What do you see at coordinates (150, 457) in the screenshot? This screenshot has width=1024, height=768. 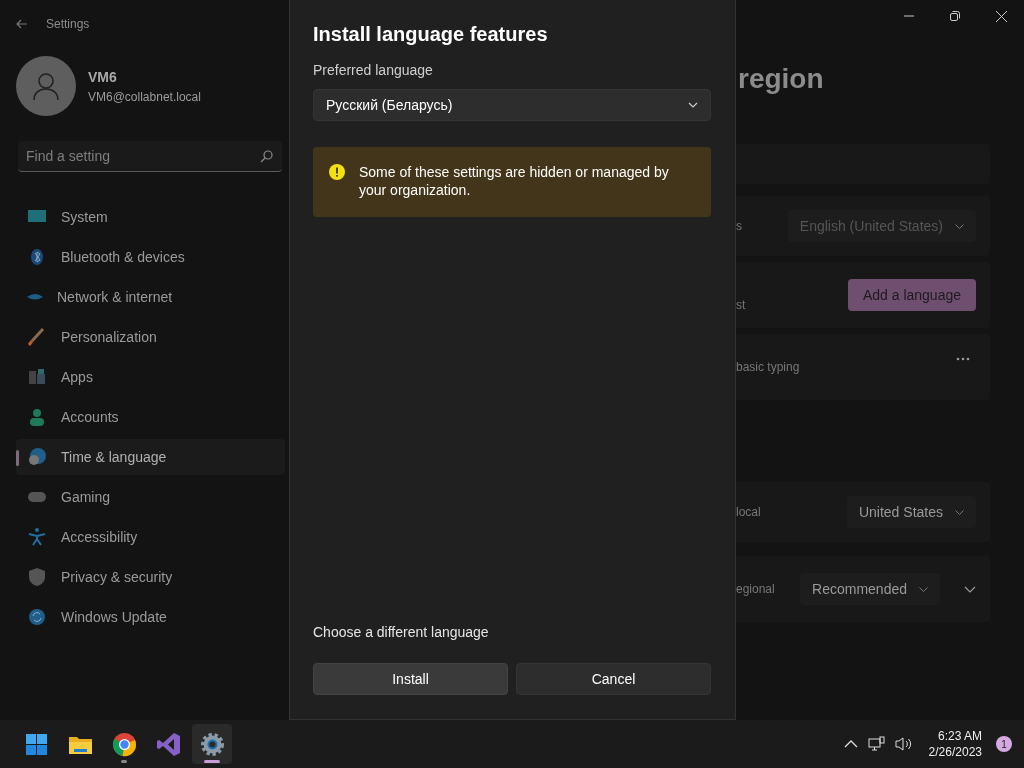 I see `sidebar-item: Time & language` at bounding box center [150, 457].